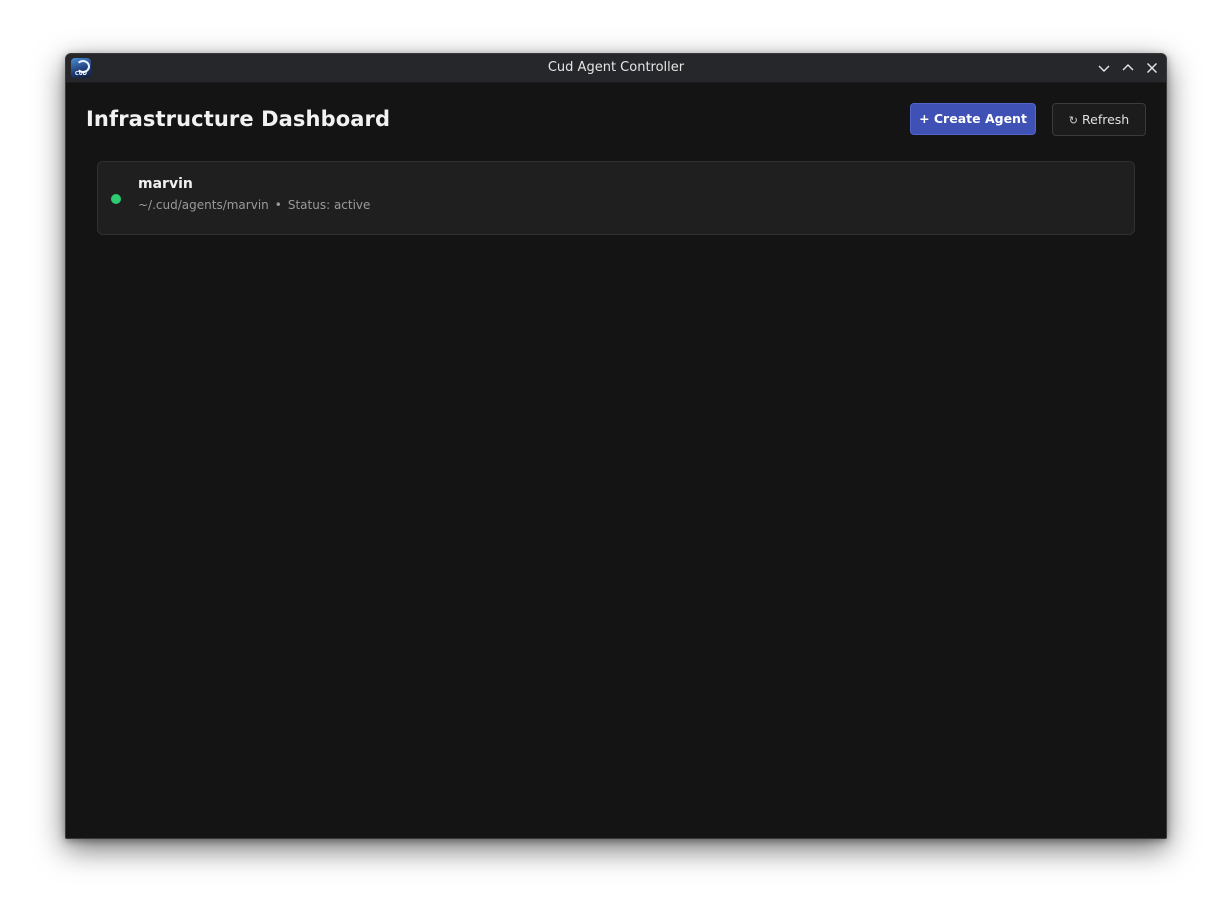 This screenshot has width=1230, height=914. I want to click on create-agent-button: + Create Agent, so click(973, 119).